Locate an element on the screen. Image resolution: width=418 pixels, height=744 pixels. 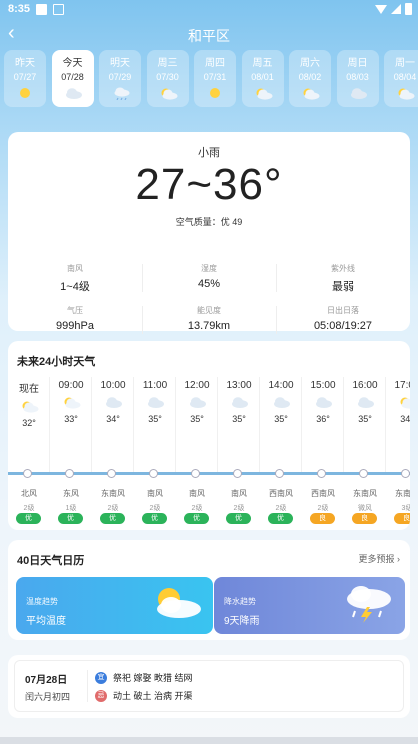
almanac-inner: 07月28日 闰六月初四 宜 祭祀 嫁娶 畋猎 结网 忌 动土 破土 治病 开渠 is located at coordinates (209, 686).